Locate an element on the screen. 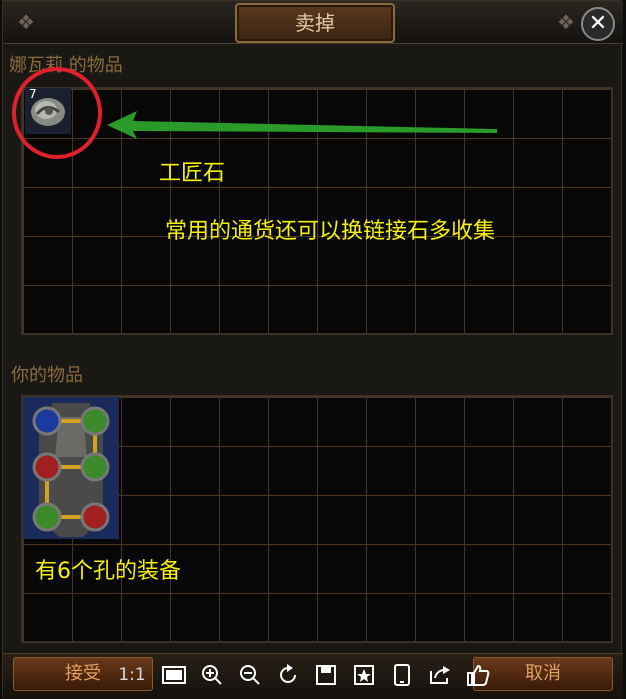 Image resolution: width=626 pixels, height=699 pixels. zoom-in-icon is located at coordinates (212, 675).